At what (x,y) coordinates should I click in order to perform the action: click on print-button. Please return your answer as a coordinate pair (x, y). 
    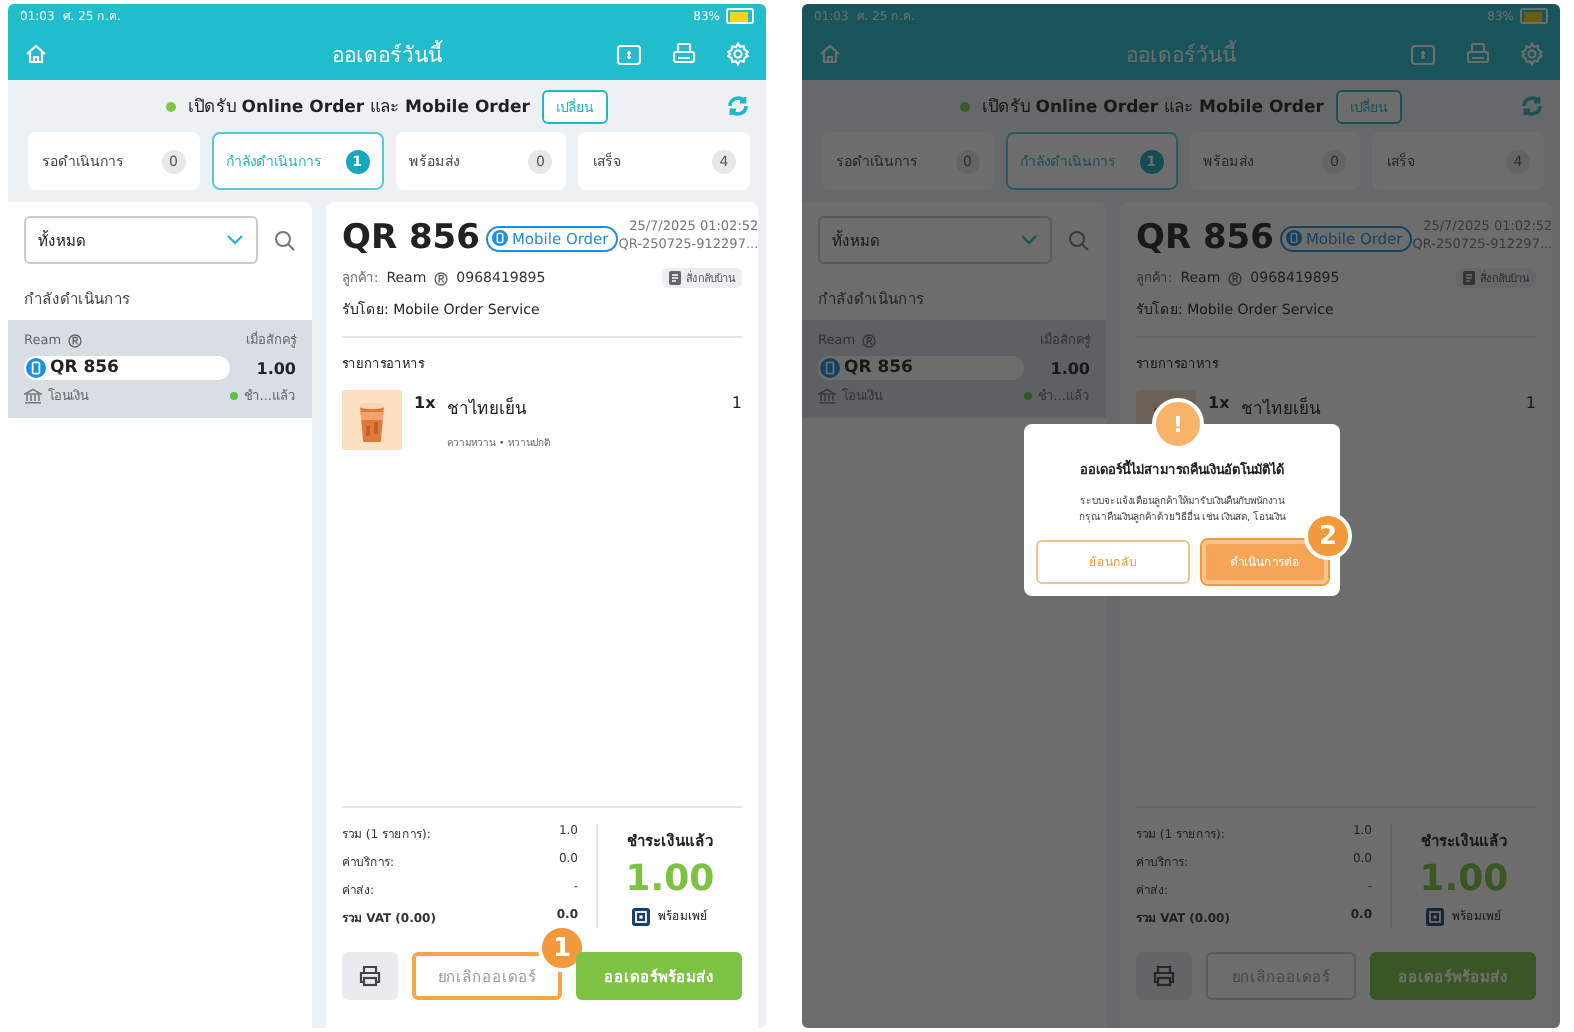
    Looking at the image, I should click on (370, 976).